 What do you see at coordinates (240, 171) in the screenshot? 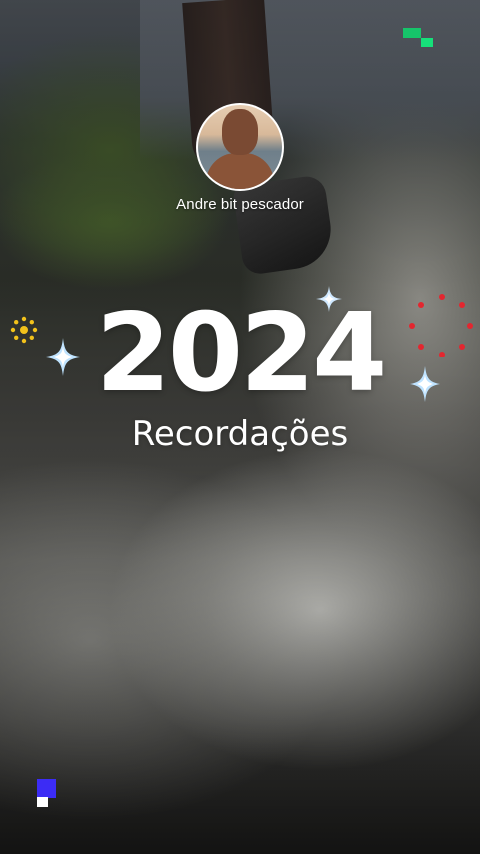
I see `avatar-body` at bounding box center [240, 171].